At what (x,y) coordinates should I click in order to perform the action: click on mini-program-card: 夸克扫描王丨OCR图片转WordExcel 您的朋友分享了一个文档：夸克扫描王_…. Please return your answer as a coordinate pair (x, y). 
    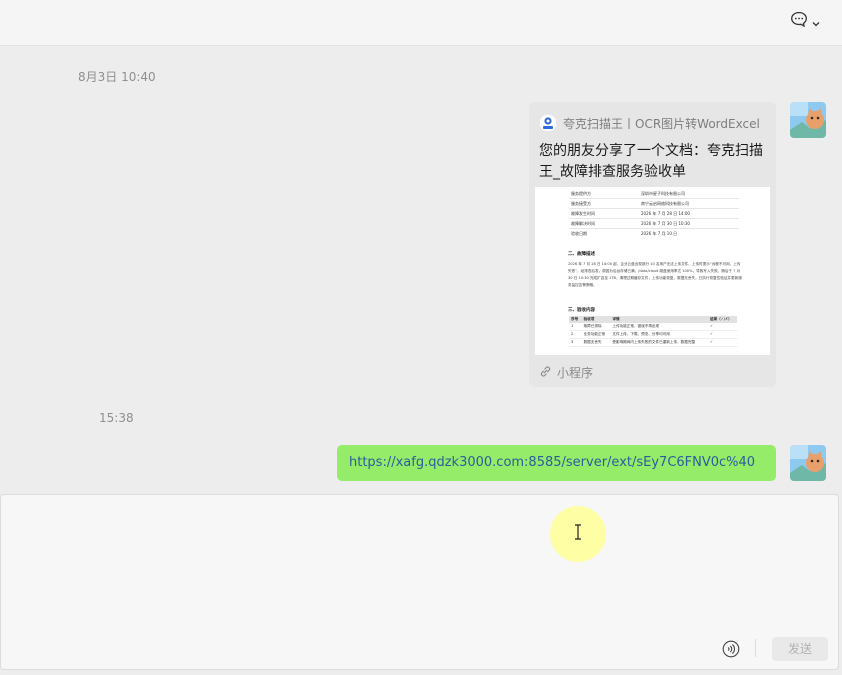
    Looking at the image, I should click on (652, 244).